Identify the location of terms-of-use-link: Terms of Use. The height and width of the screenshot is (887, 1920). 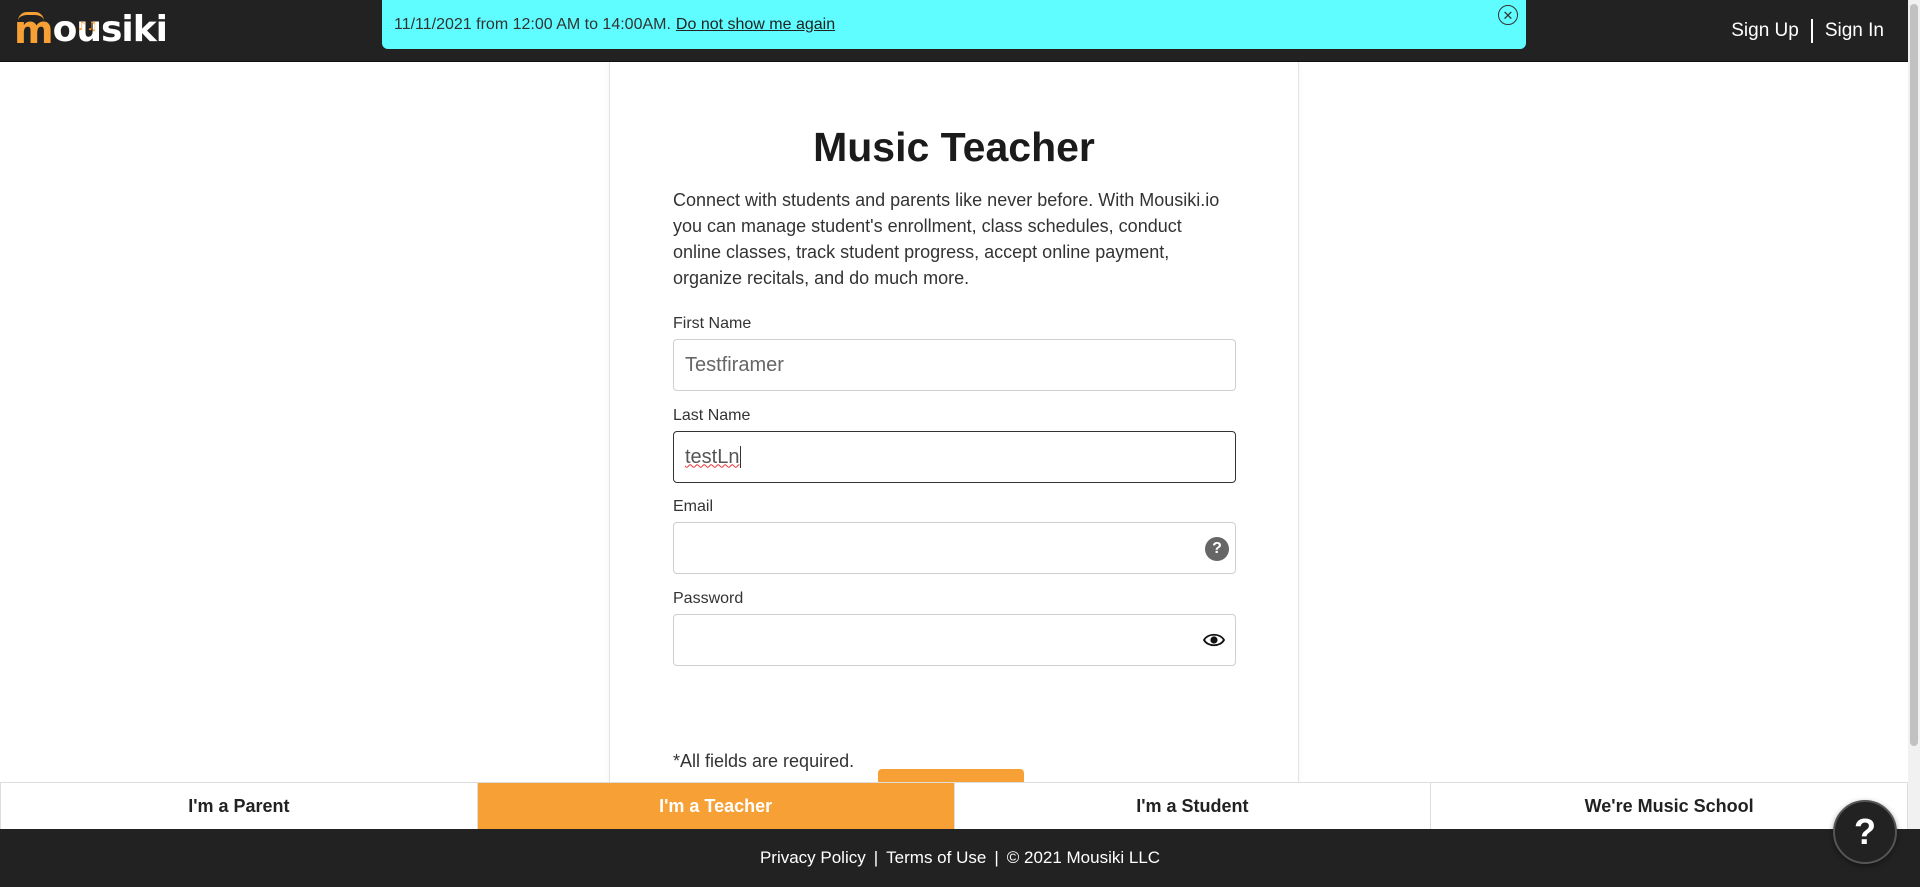
(936, 858).